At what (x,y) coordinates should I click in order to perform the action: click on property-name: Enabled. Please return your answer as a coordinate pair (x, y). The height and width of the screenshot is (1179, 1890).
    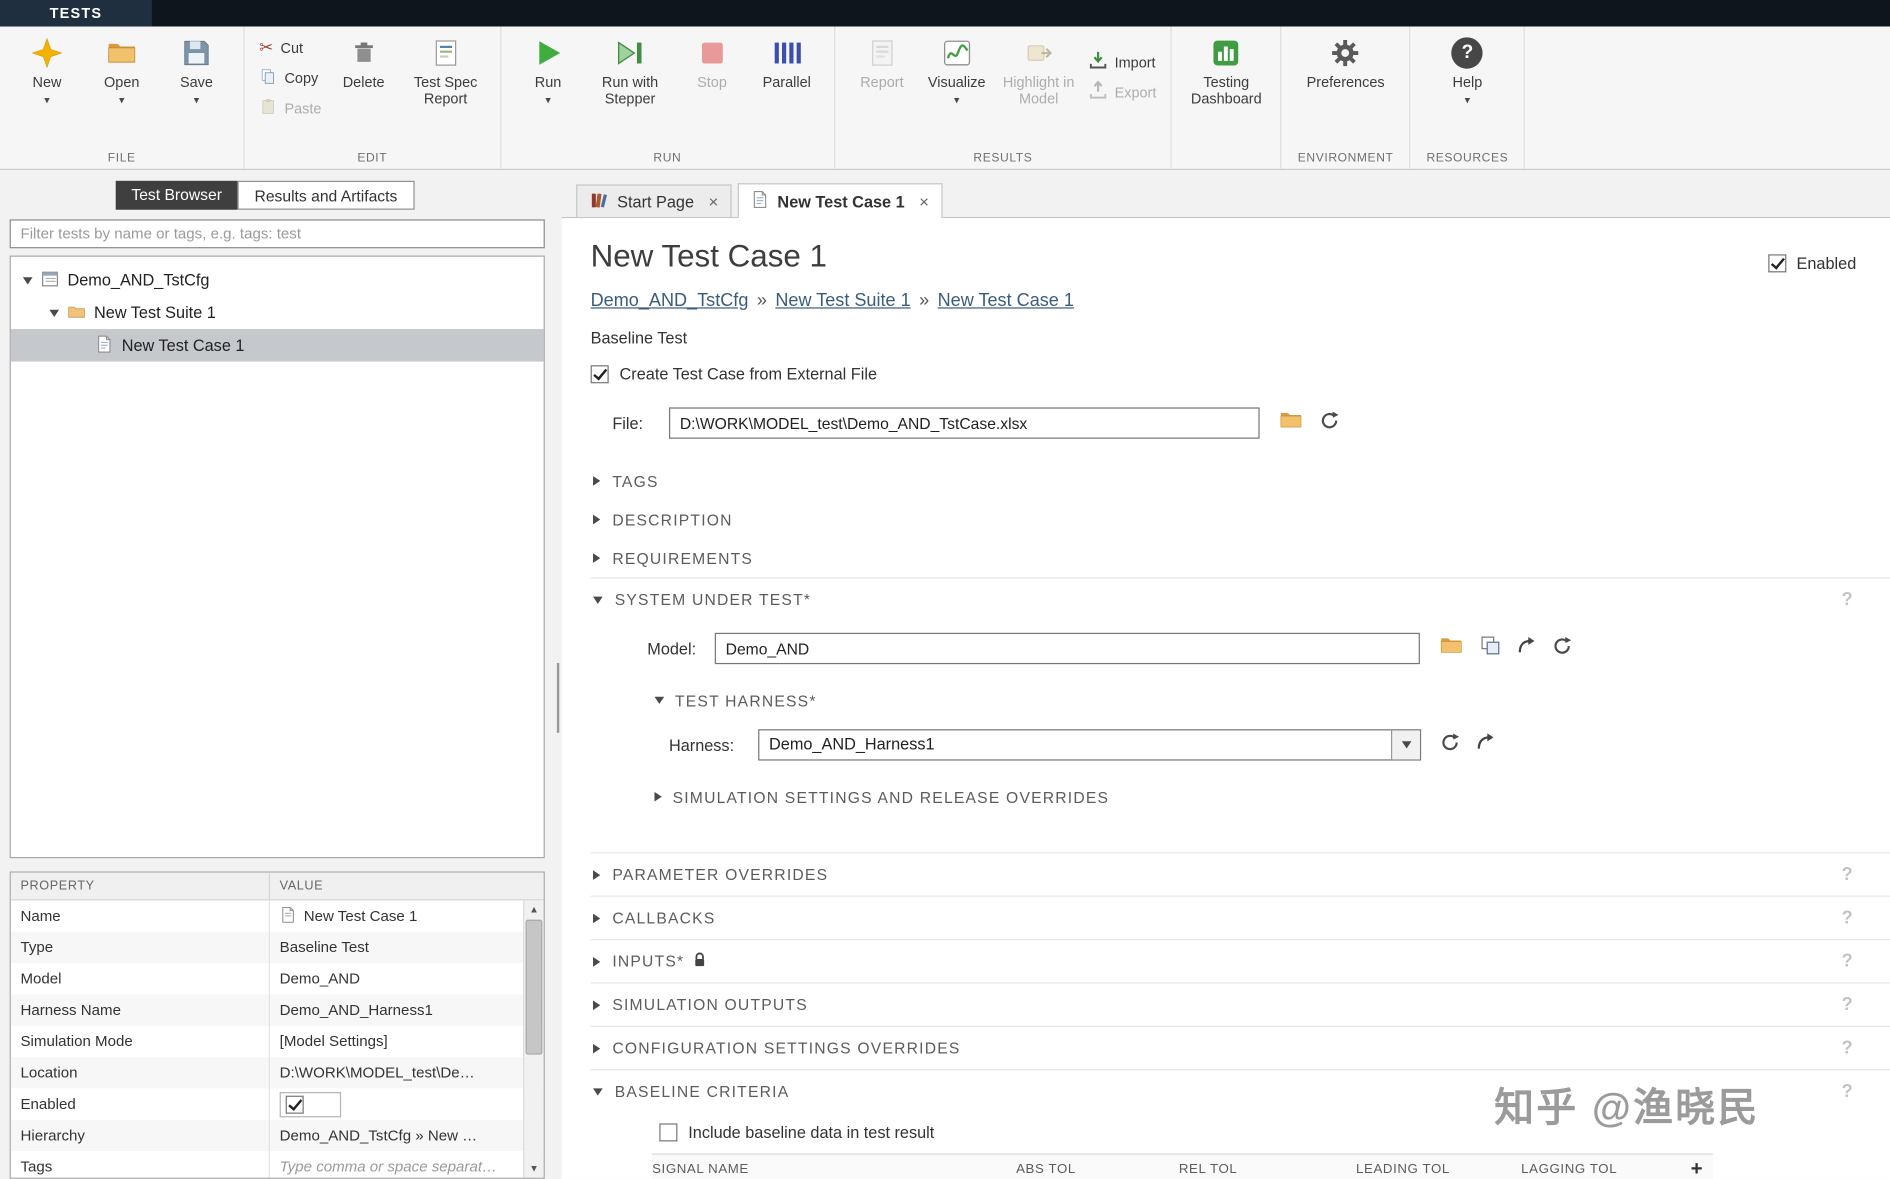
    Looking at the image, I should click on (48, 1104).